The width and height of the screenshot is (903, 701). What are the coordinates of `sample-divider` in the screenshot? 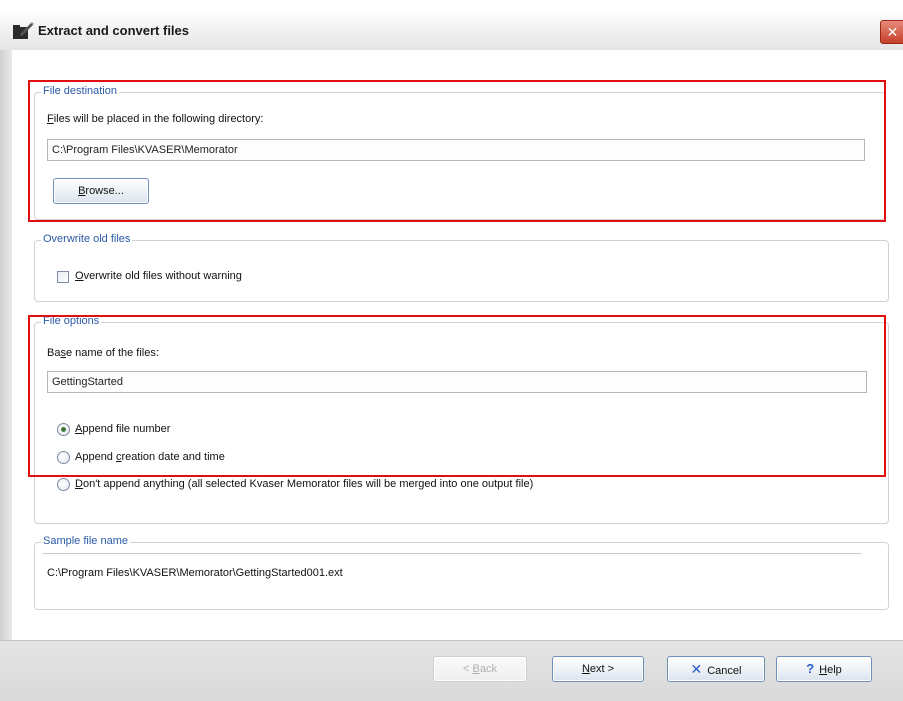 It's located at (452, 553).